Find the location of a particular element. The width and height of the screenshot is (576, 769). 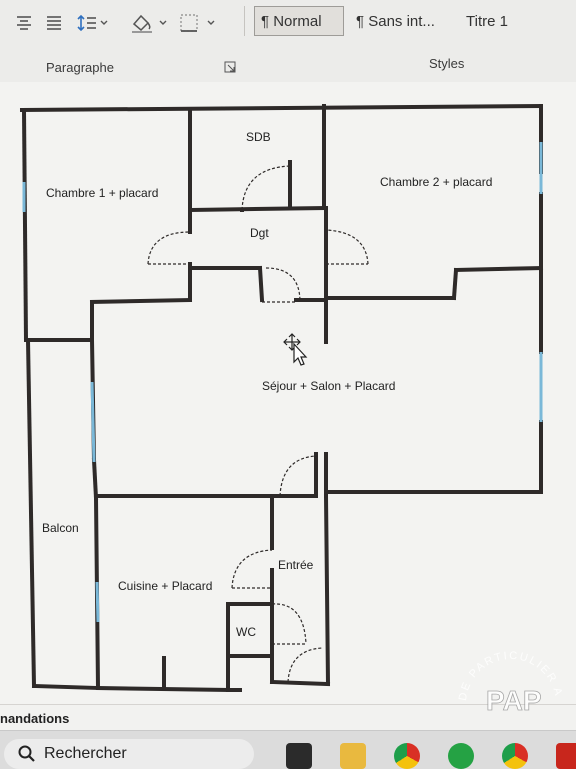

status-text: nandations is located at coordinates (35, 718).